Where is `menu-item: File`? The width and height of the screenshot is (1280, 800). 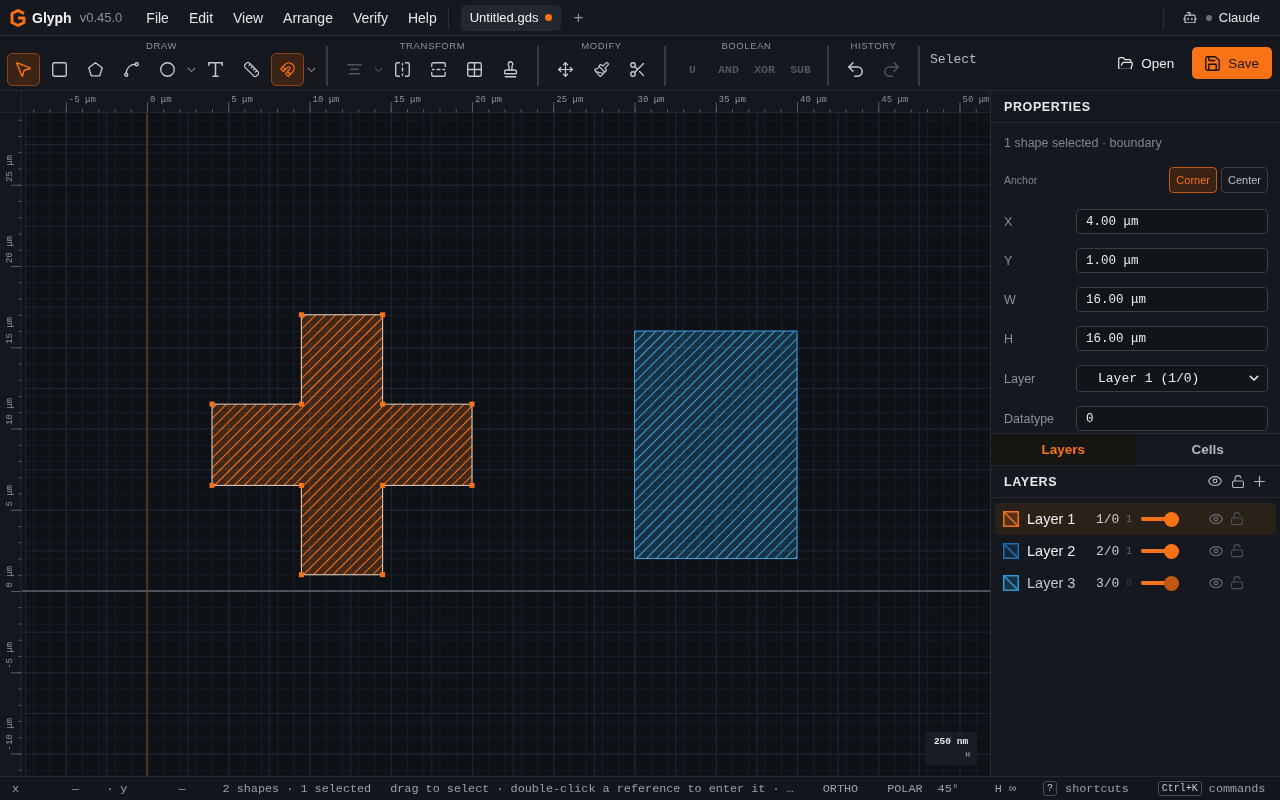 menu-item: File is located at coordinates (157, 17).